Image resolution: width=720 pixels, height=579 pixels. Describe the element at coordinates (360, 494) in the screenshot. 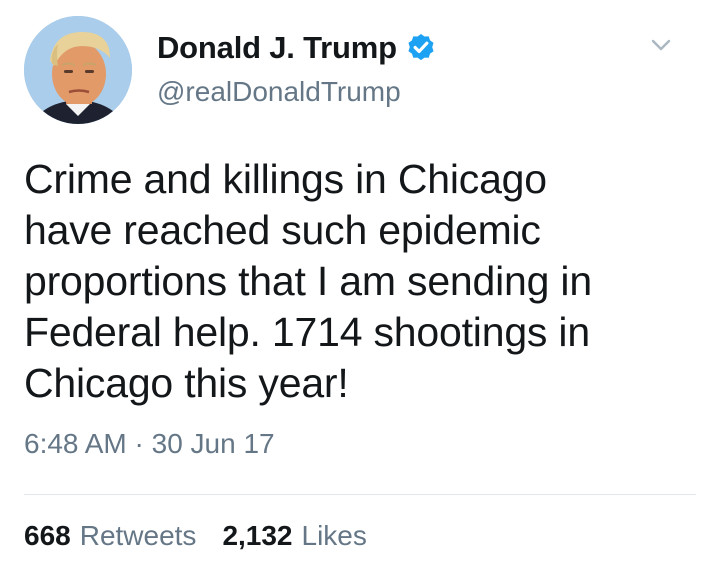

I see `divider` at that location.